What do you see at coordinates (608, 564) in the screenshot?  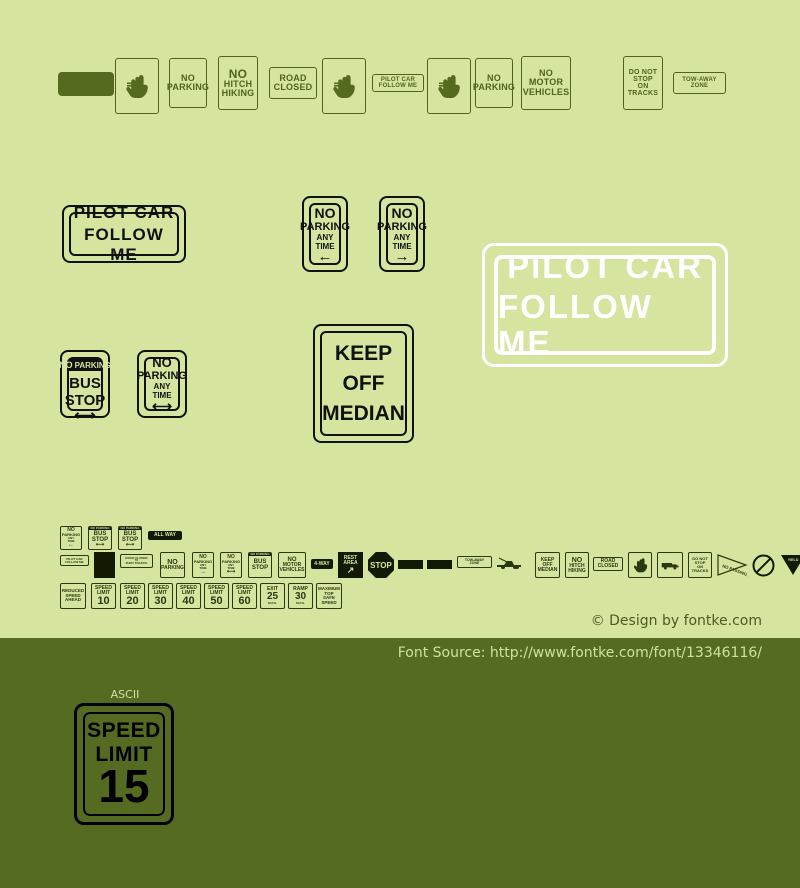 I see `mini-road-closed: ROAD CLOSED` at bounding box center [608, 564].